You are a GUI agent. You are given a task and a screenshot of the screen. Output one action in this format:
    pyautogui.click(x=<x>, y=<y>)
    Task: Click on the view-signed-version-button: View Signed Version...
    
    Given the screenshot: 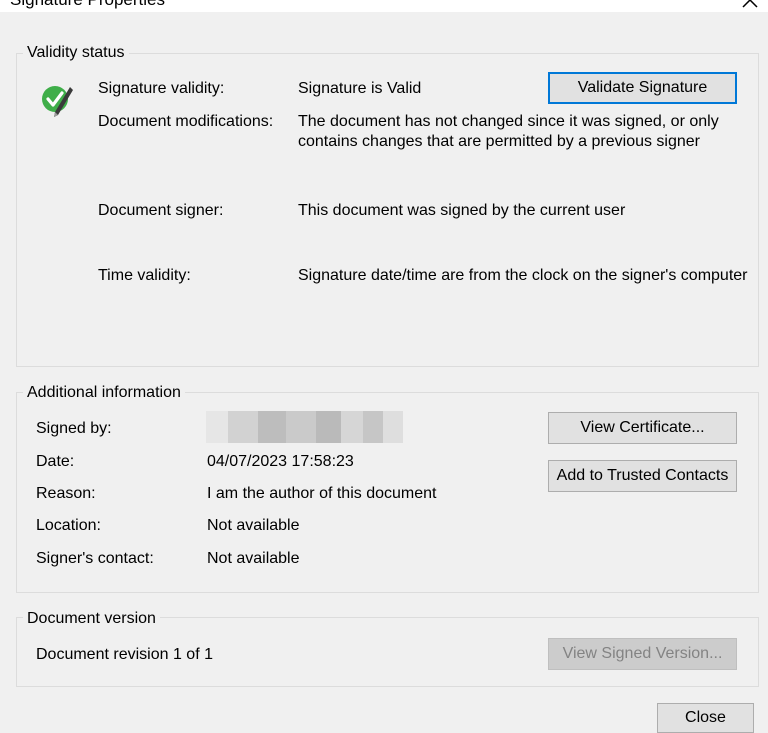 What is the action you would take?
    pyautogui.click(x=642, y=654)
    